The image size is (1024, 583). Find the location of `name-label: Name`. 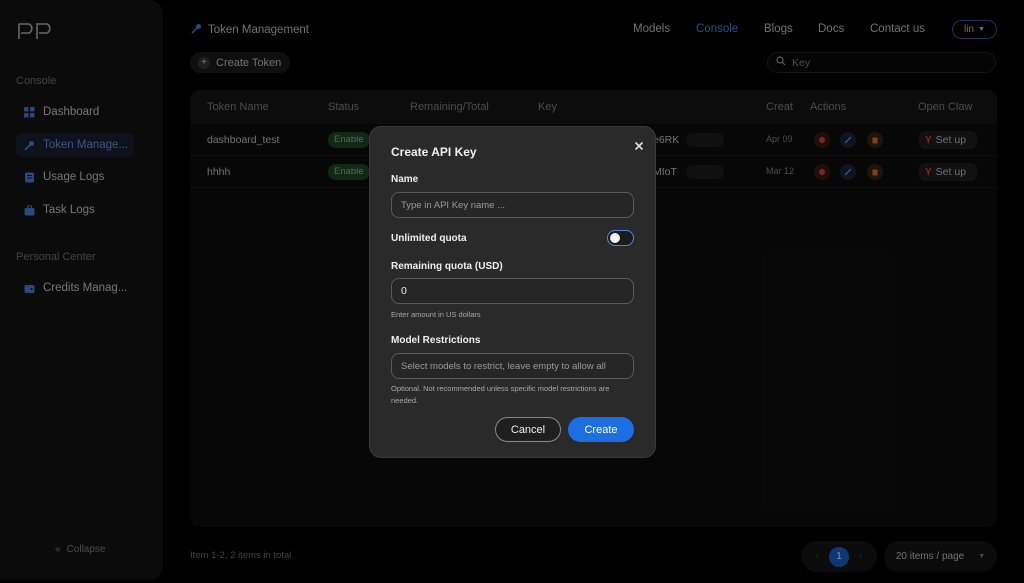

name-label: Name is located at coordinates (405, 179).